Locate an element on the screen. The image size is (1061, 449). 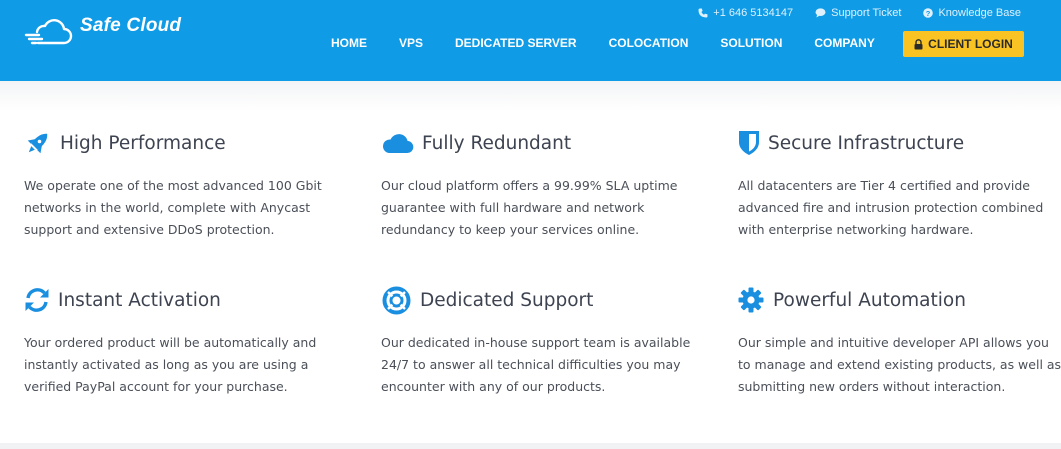
nav-dedicated-server: DEDICATED SERVER is located at coordinates (516, 43).